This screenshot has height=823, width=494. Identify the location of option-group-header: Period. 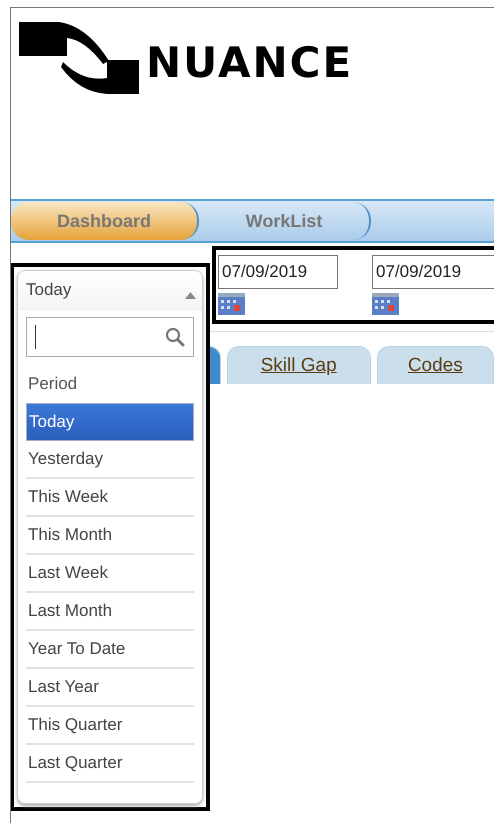
(52, 384).